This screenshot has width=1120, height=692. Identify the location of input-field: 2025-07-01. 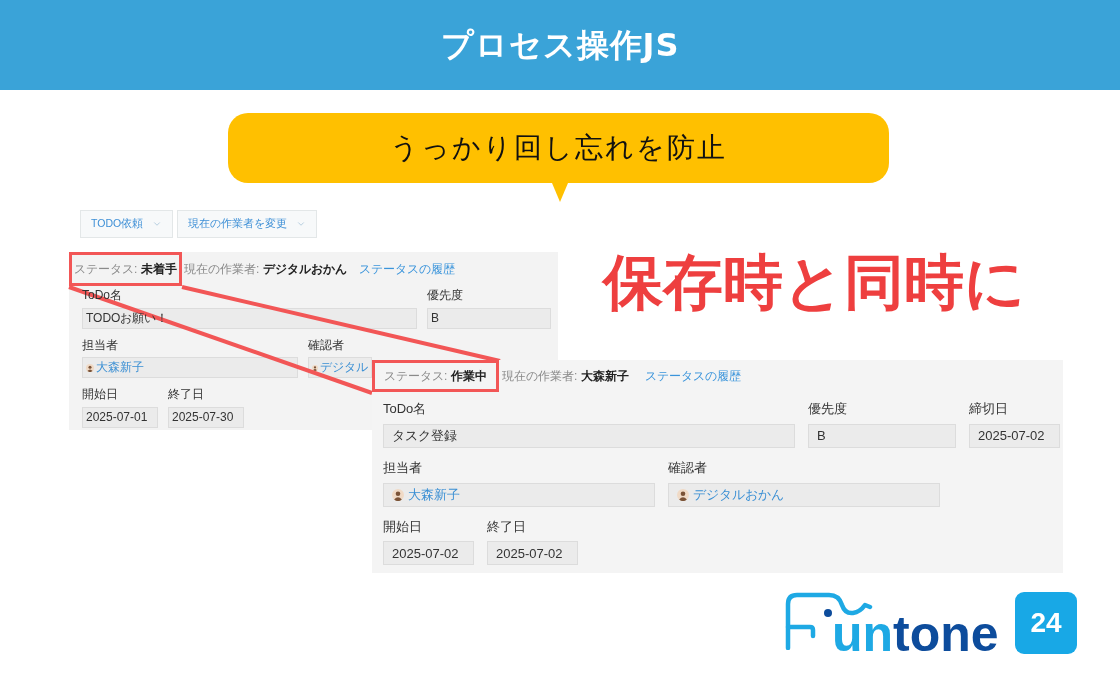
(120, 417).